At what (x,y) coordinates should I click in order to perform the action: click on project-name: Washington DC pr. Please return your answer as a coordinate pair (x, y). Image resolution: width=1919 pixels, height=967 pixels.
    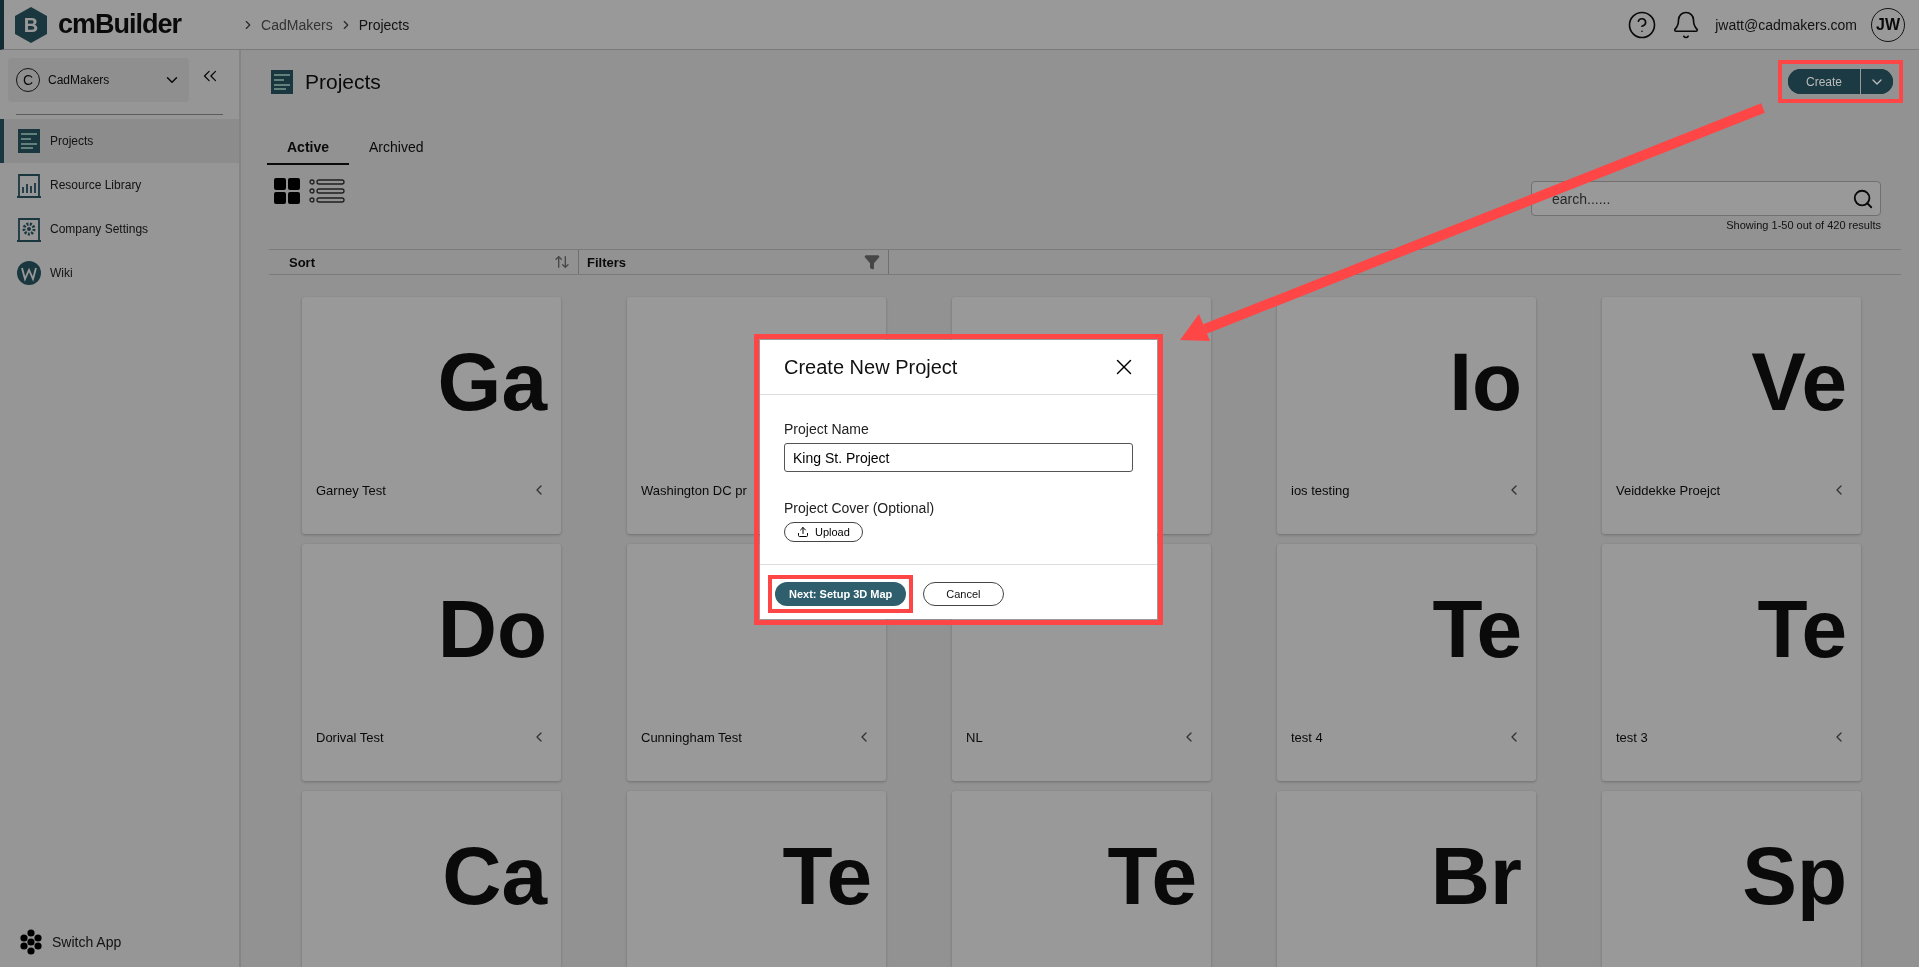
    Looking at the image, I should click on (694, 490).